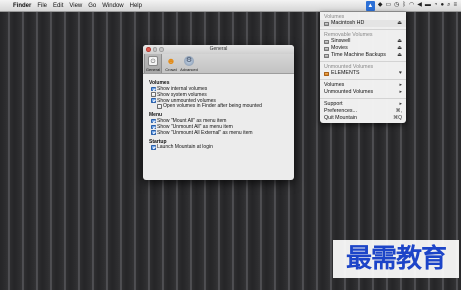 The height and width of the screenshot is (290, 461). I want to click on volume-time-machine: Time Machine Backups ⏏, so click(363, 55).